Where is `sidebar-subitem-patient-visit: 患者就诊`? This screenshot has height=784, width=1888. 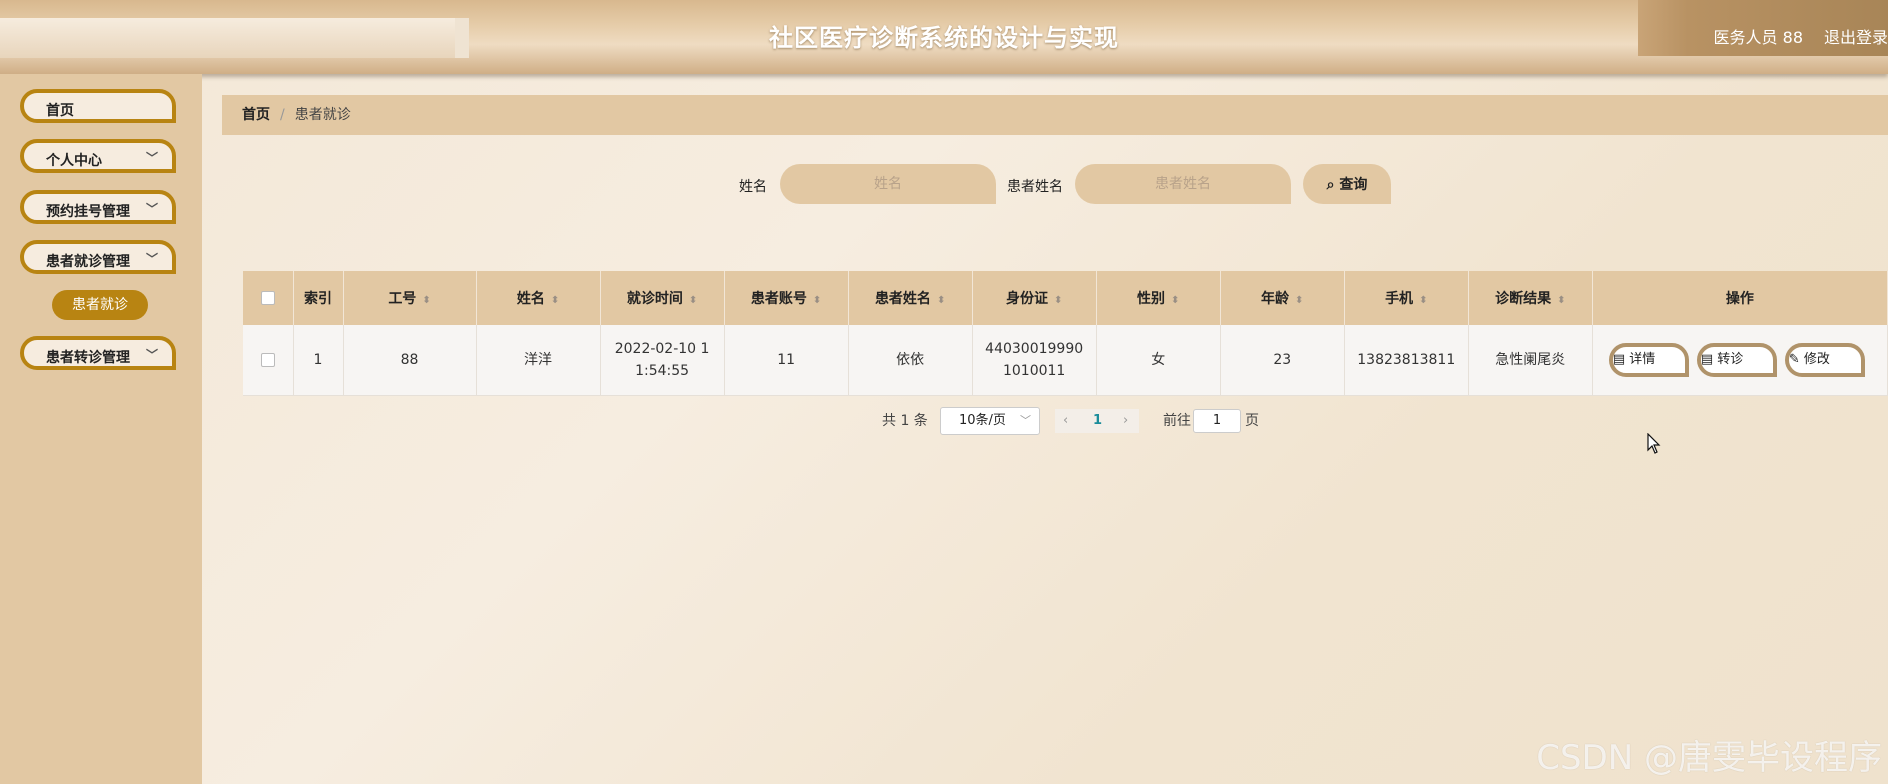
sidebar-subitem-patient-visit: 患者就诊 is located at coordinates (100, 305).